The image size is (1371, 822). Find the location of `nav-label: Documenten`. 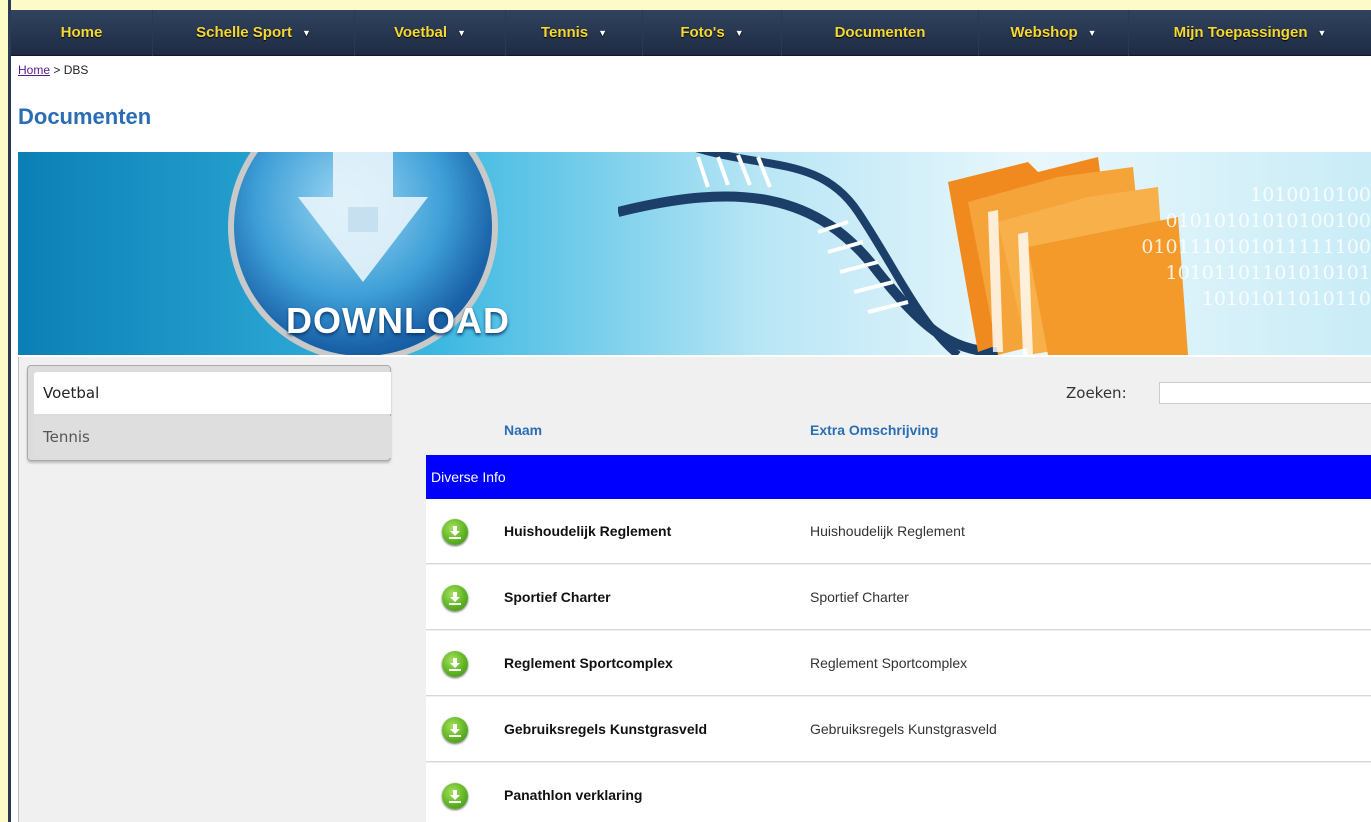

nav-label: Documenten is located at coordinates (880, 32).